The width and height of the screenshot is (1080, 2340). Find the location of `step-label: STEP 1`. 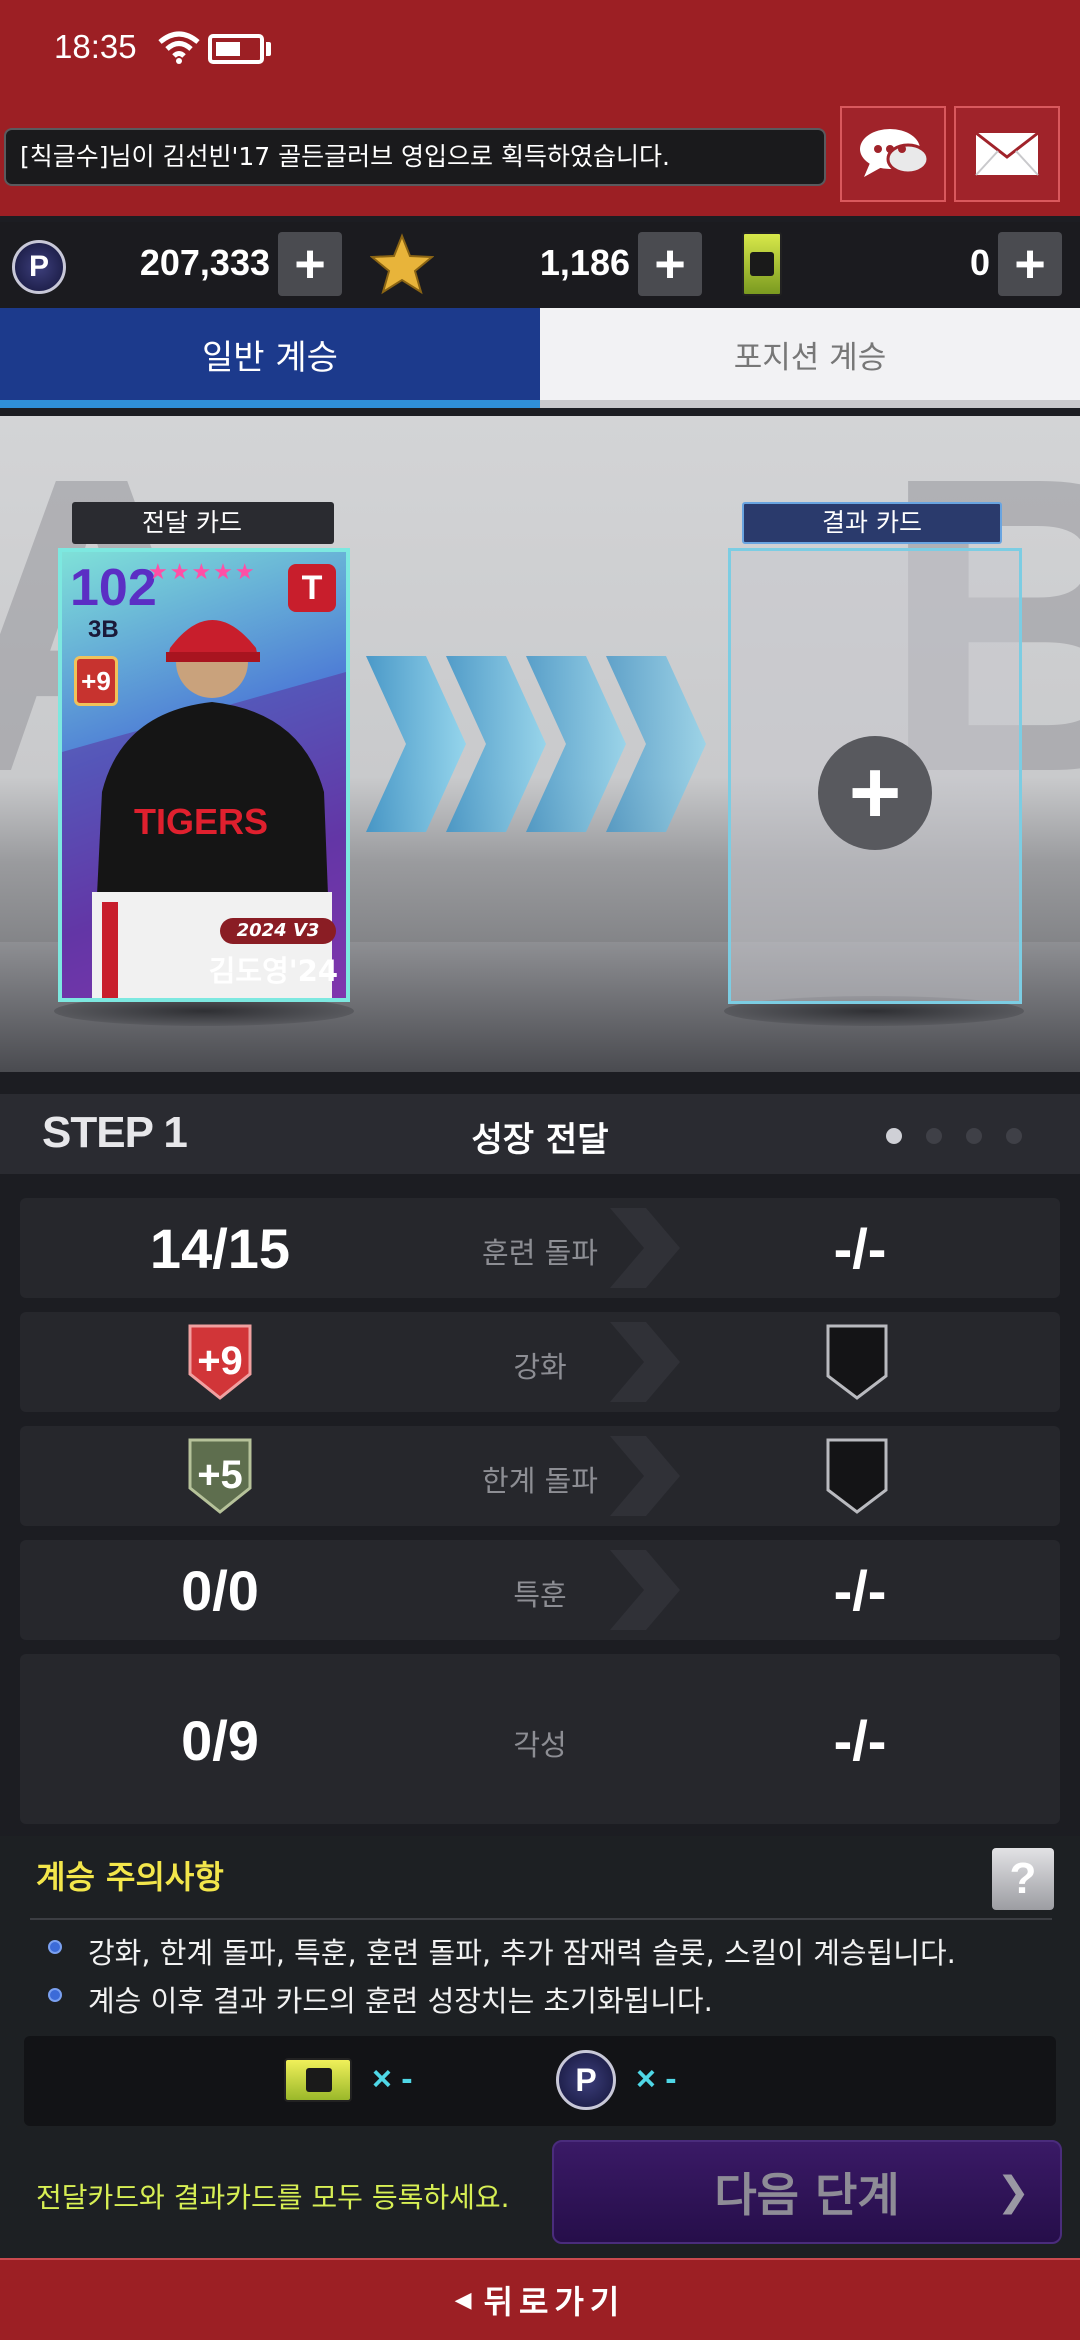

step-label: STEP 1 is located at coordinates (115, 1132).